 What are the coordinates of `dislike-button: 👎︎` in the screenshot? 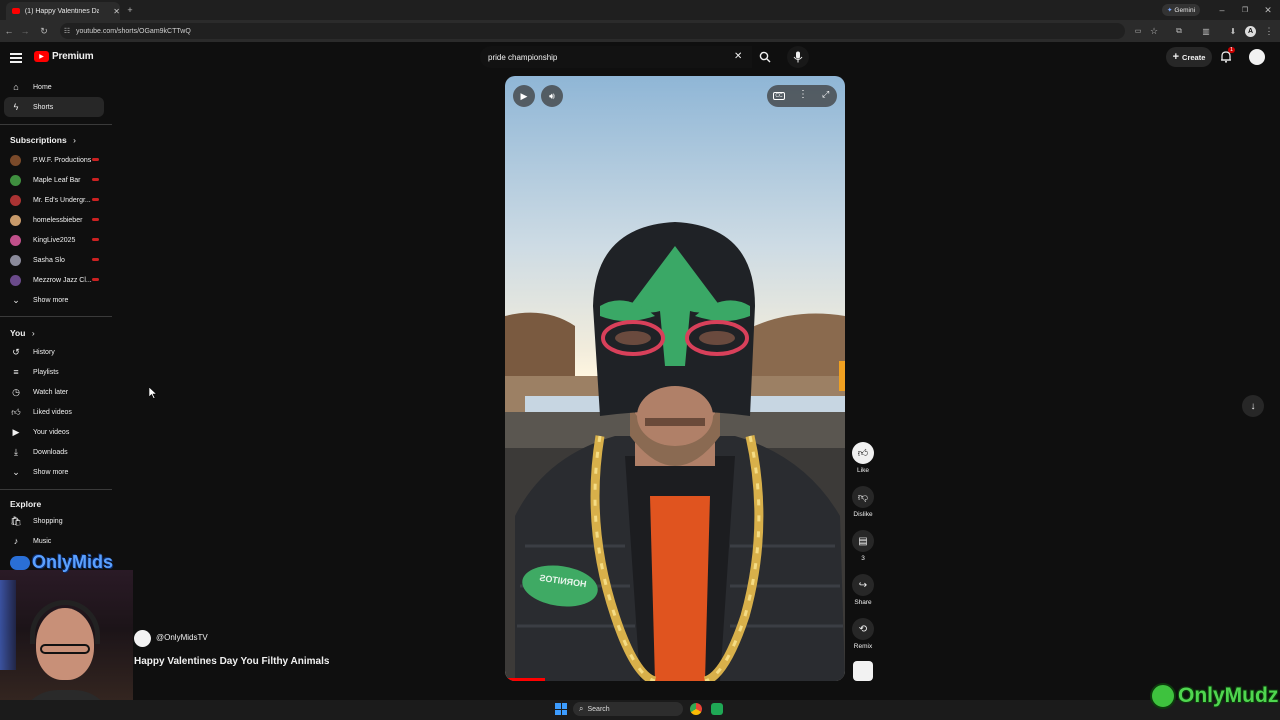 It's located at (863, 497).